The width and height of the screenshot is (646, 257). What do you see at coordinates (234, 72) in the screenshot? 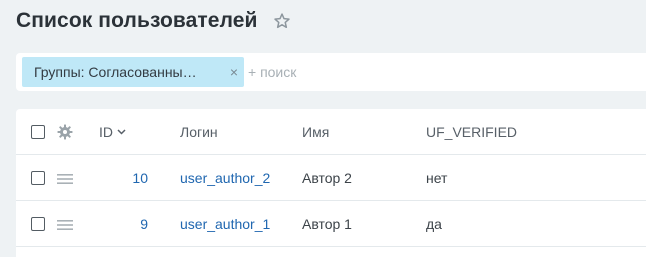
I see `close-icon: ×` at bounding box center [234, 72].